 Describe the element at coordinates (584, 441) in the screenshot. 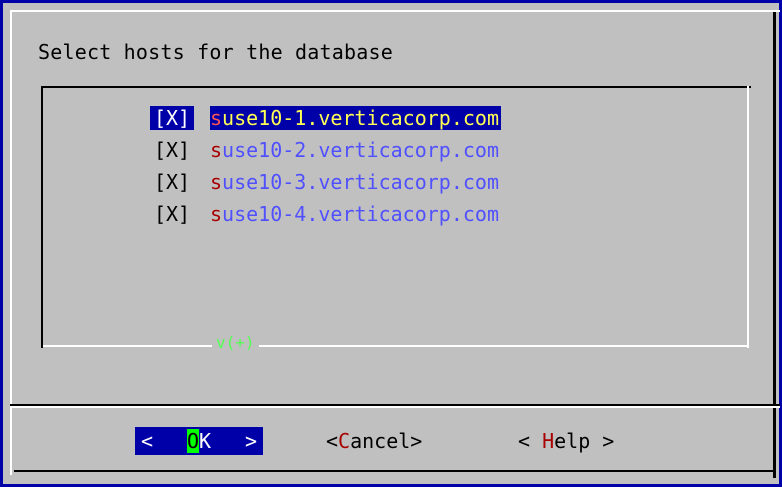

I see `help-button-label-rest: elp >` at that location.